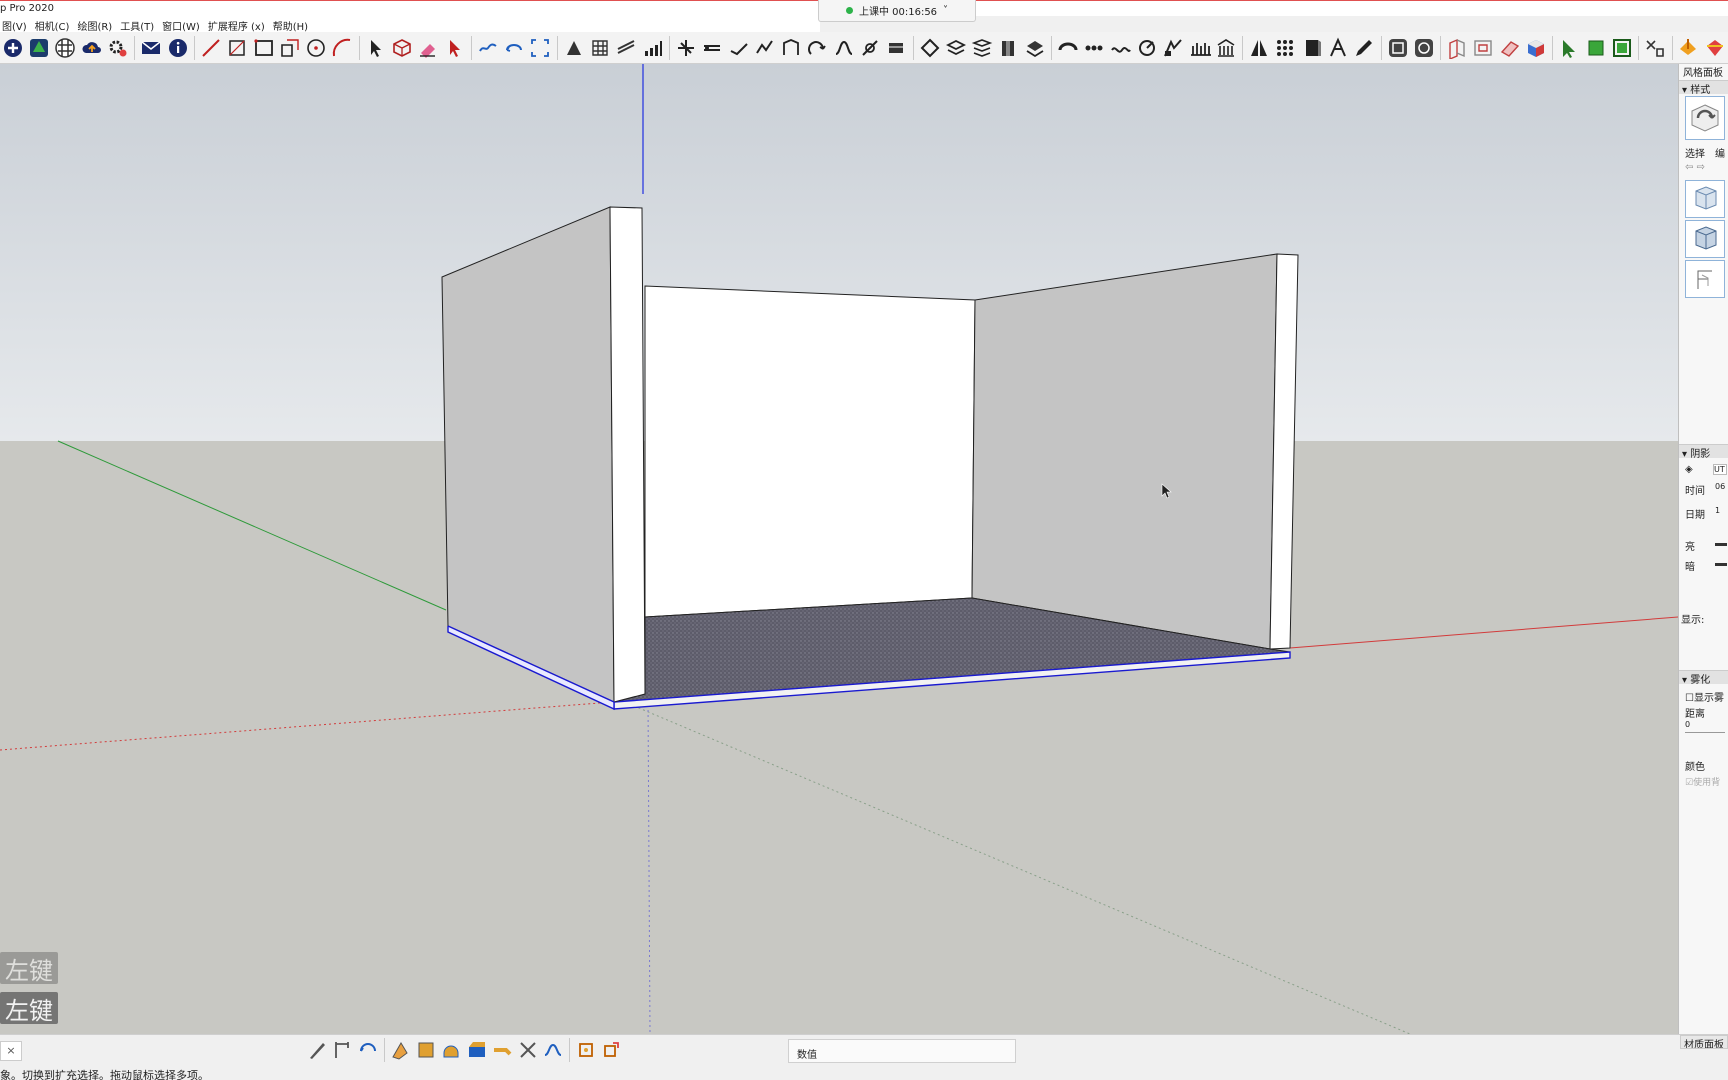  What do you see at coordinates (367, 1050) in the screenshot?
I see `rotate-tool-icon` at bounding box center [367, 1050].